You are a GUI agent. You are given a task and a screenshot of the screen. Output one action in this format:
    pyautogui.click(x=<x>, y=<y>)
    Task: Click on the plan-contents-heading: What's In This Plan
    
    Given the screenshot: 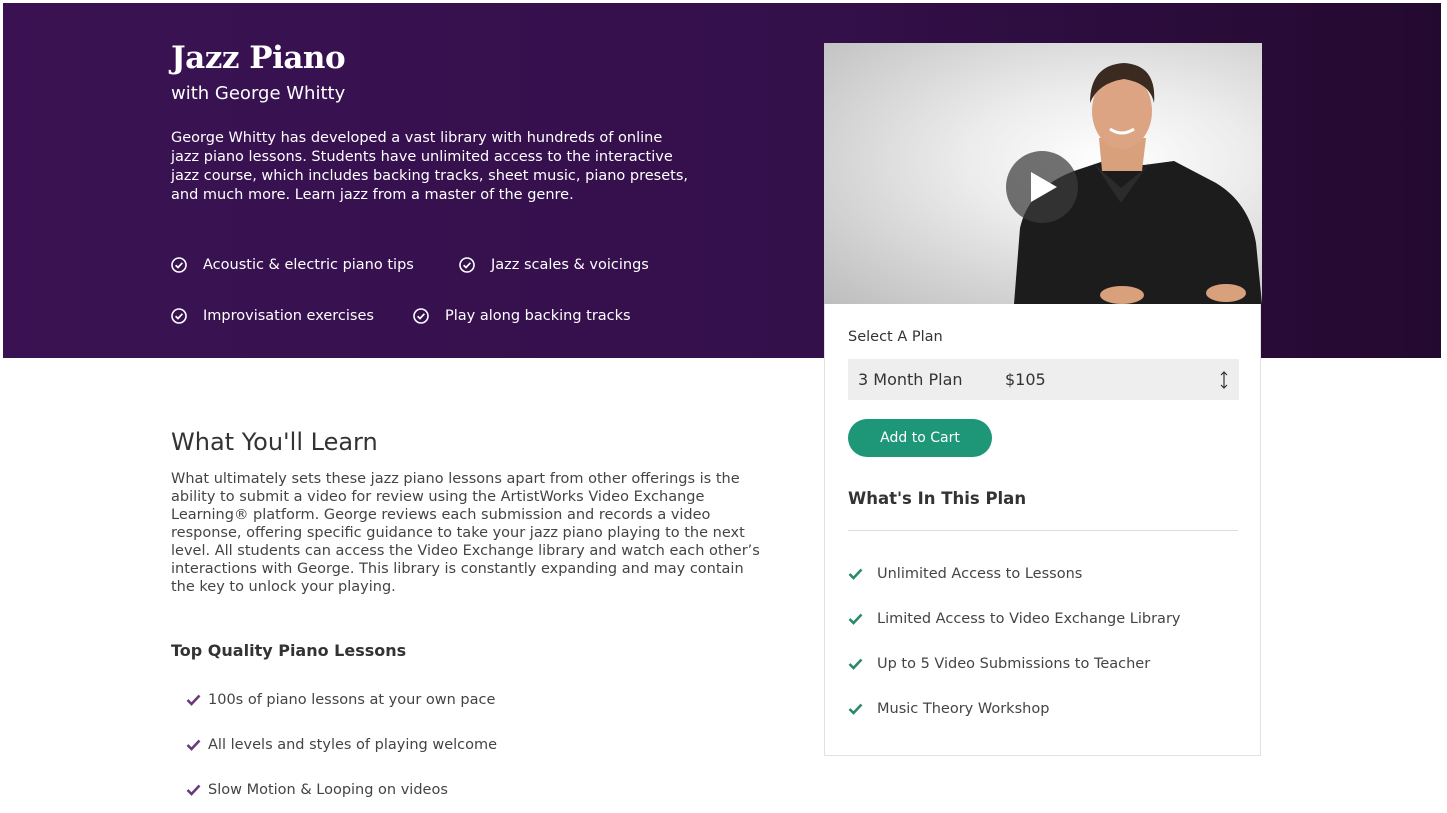 What is the action you would take?
    pyautogui.click(x=937, y=498)
    